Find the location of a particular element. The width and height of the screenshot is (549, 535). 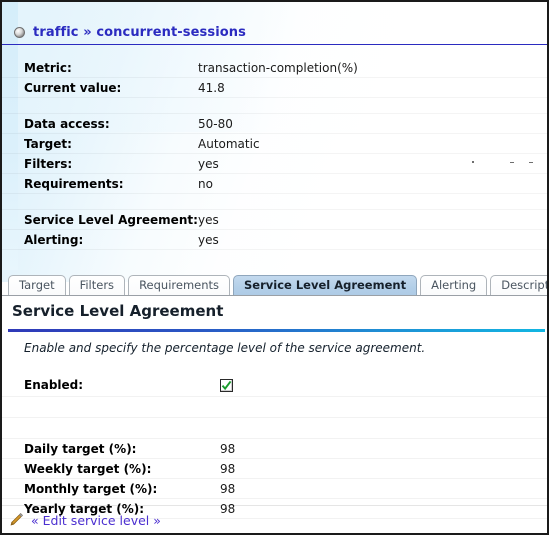

summary-label: Requirements: is located at coordinates (74, 183).